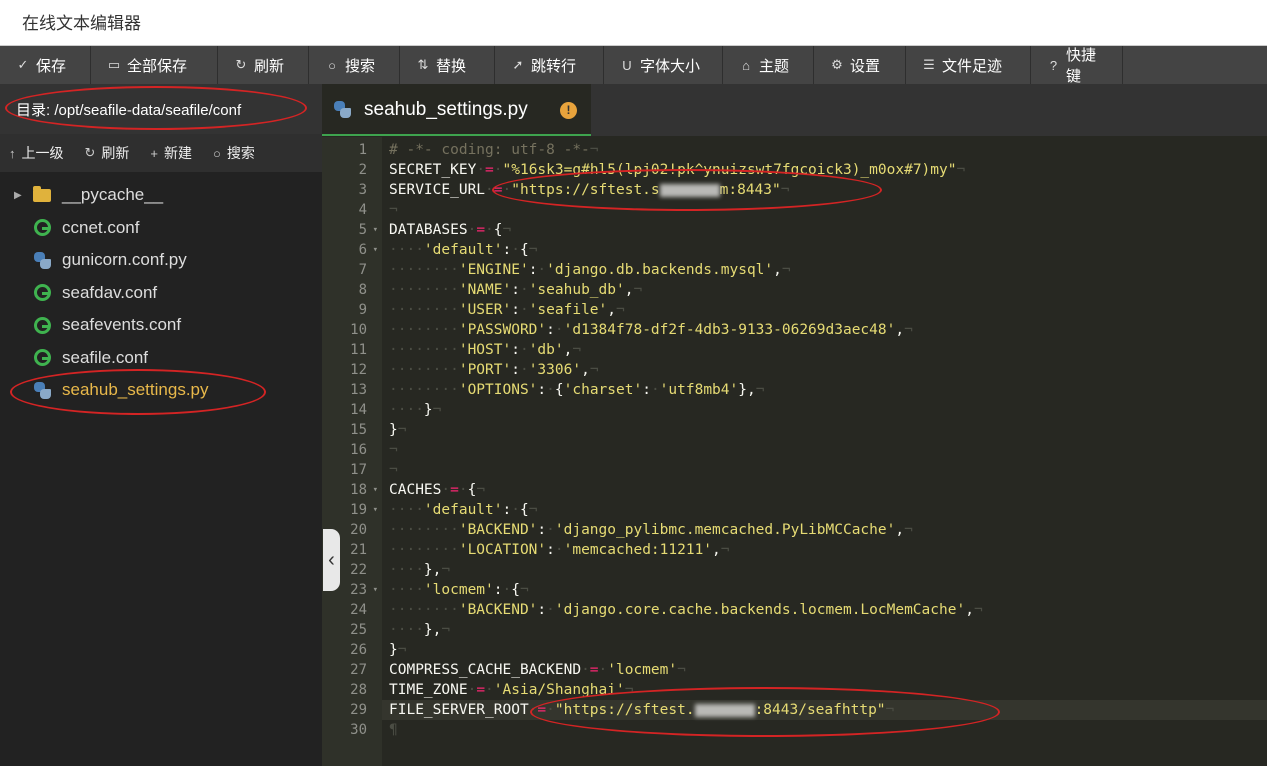  Describe the element at coordinates (568, 110) in the screenshot. I see `warning-icon: !` at that location.